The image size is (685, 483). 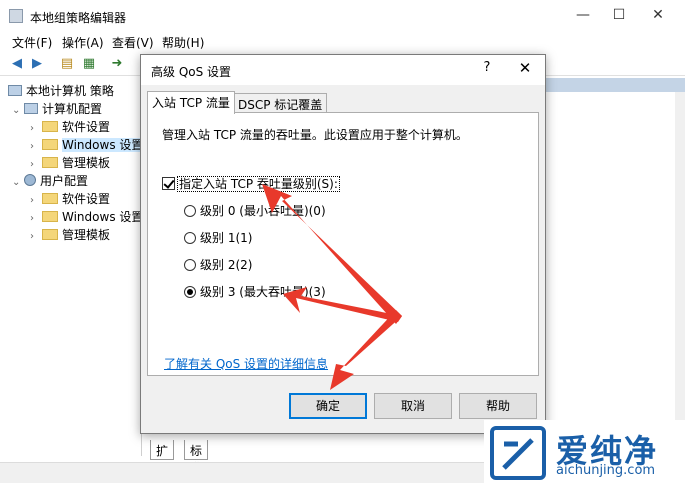 I want to click on tree-computer-config: ⌄ 计算机配置, so click(x=57, y=109).